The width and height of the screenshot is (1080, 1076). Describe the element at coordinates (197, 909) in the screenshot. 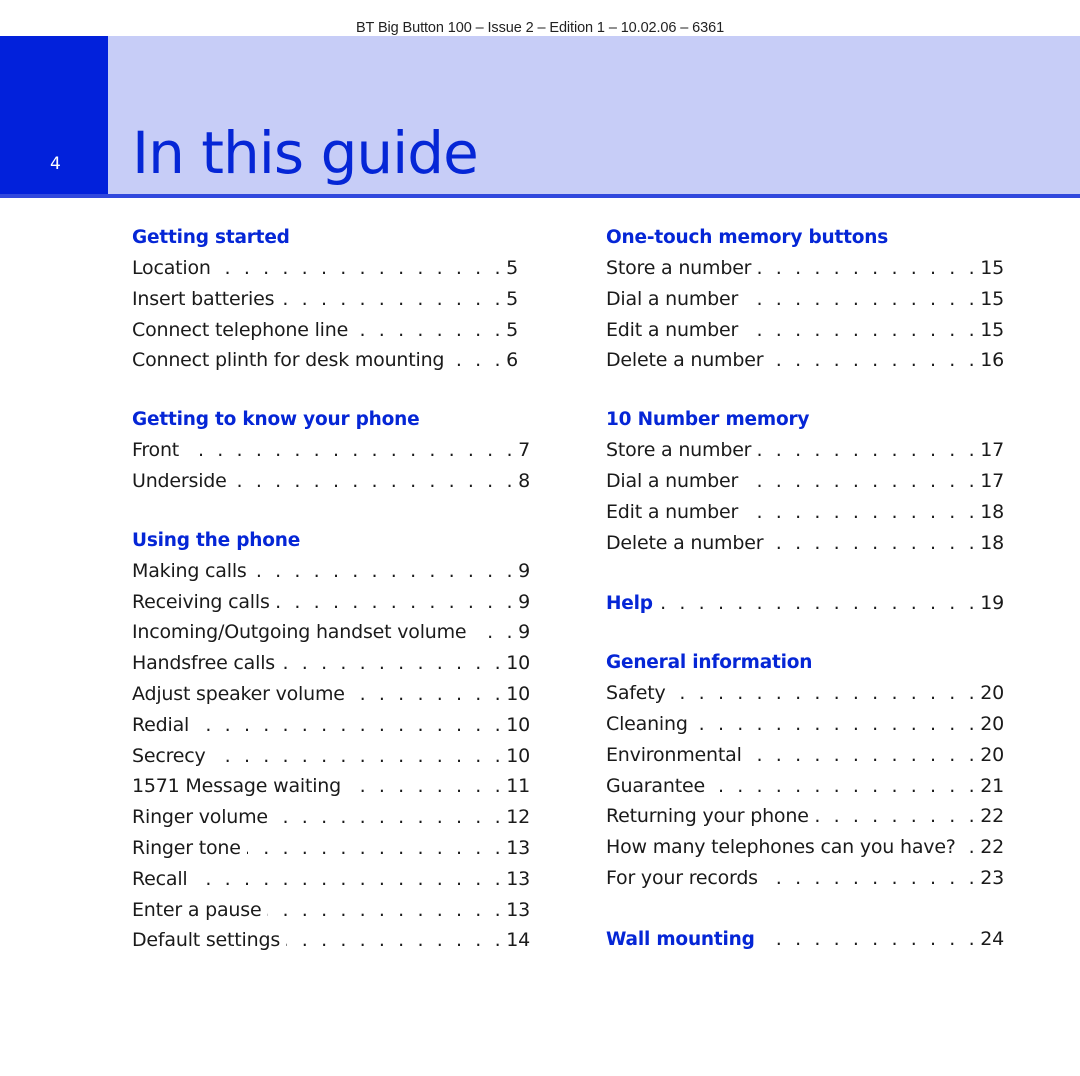

I see `toc-entry-label: Enter a pause` at that location.